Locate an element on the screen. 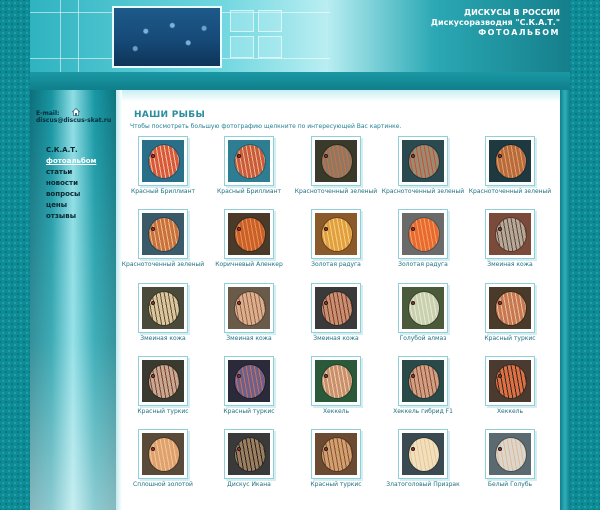 This screenshot has height=510, width=600. right-edge-strip is located at coordinates (565, 300).